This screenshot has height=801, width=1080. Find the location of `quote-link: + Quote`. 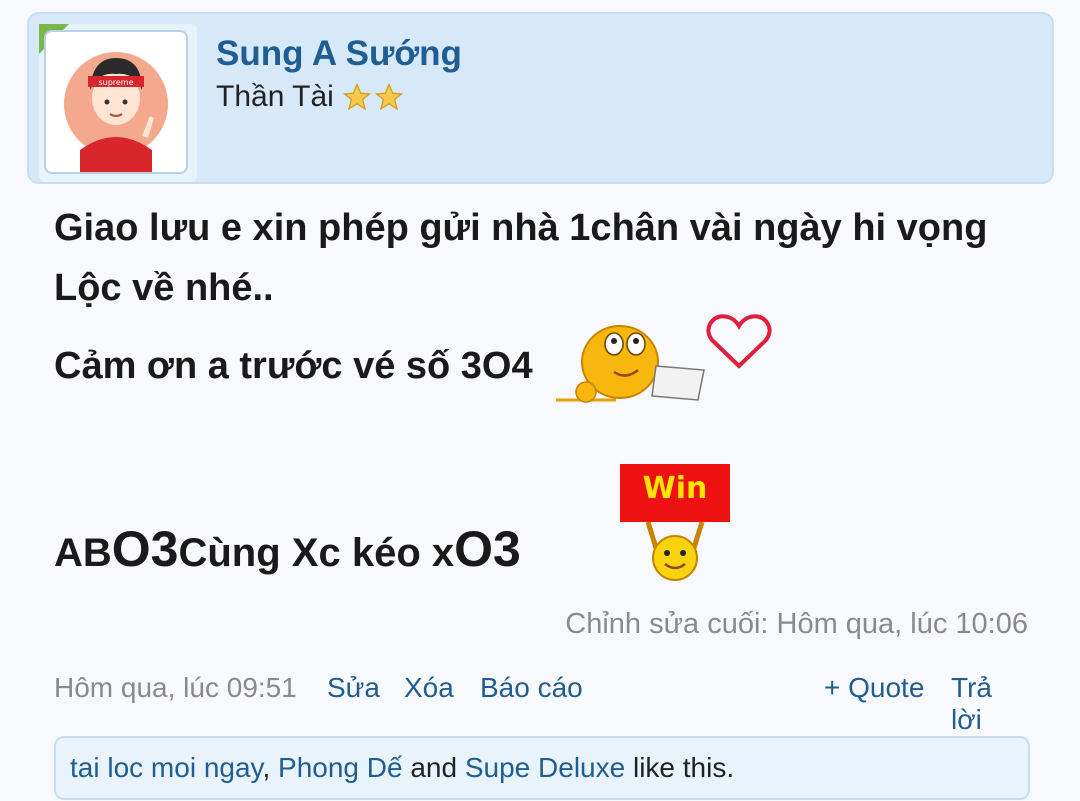

quote-link: + Quote is located at coordinates (874, 688).